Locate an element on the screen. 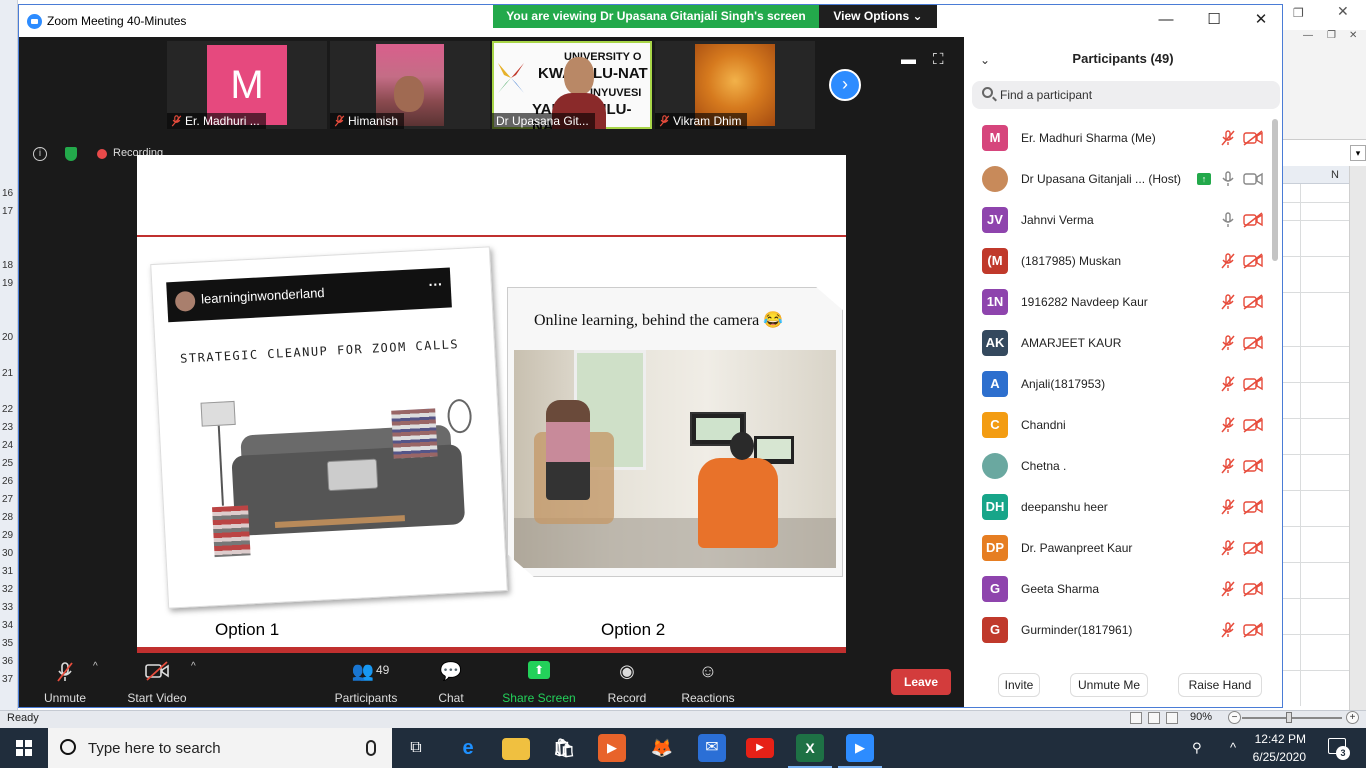 The width and height of the screenshot is (1366, 768). participant-row: AK AMARJEET KAUR is located at coordinates (1114, 342).